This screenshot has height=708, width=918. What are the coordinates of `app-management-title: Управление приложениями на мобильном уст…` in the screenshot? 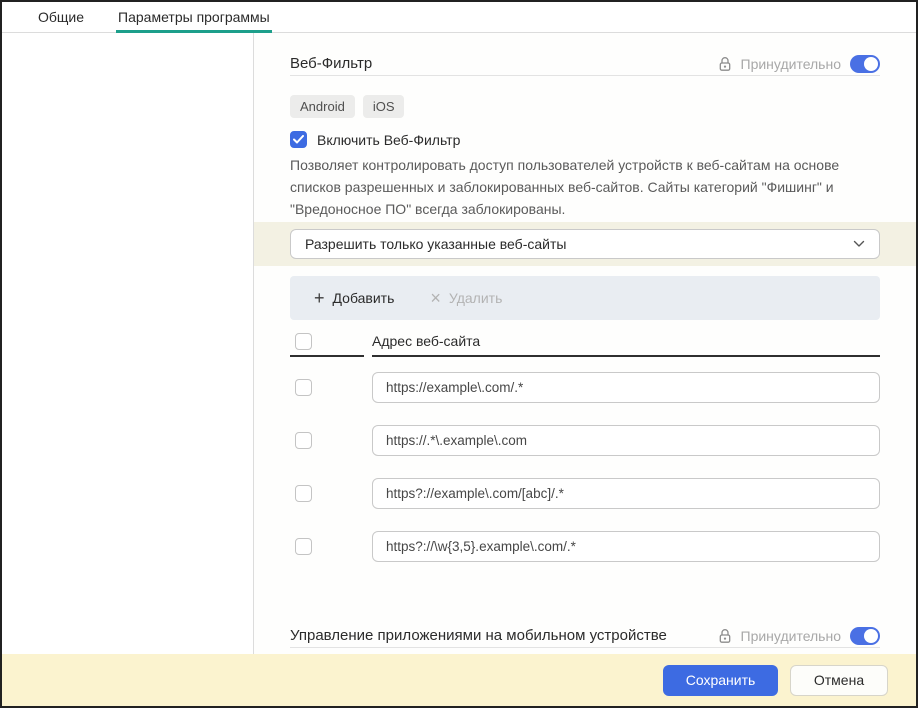 It's located at (478, 635).